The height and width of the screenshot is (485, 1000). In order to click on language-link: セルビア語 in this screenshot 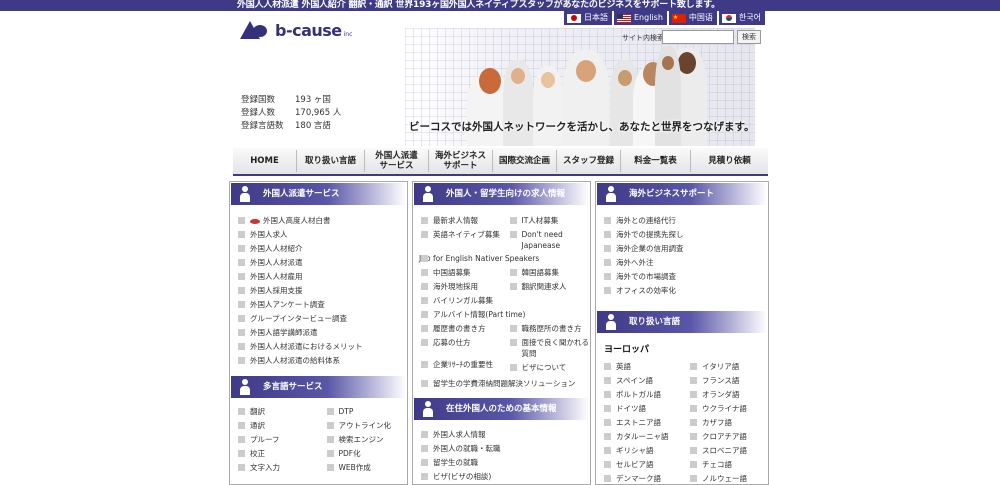, I will do `click(639, 465)`.